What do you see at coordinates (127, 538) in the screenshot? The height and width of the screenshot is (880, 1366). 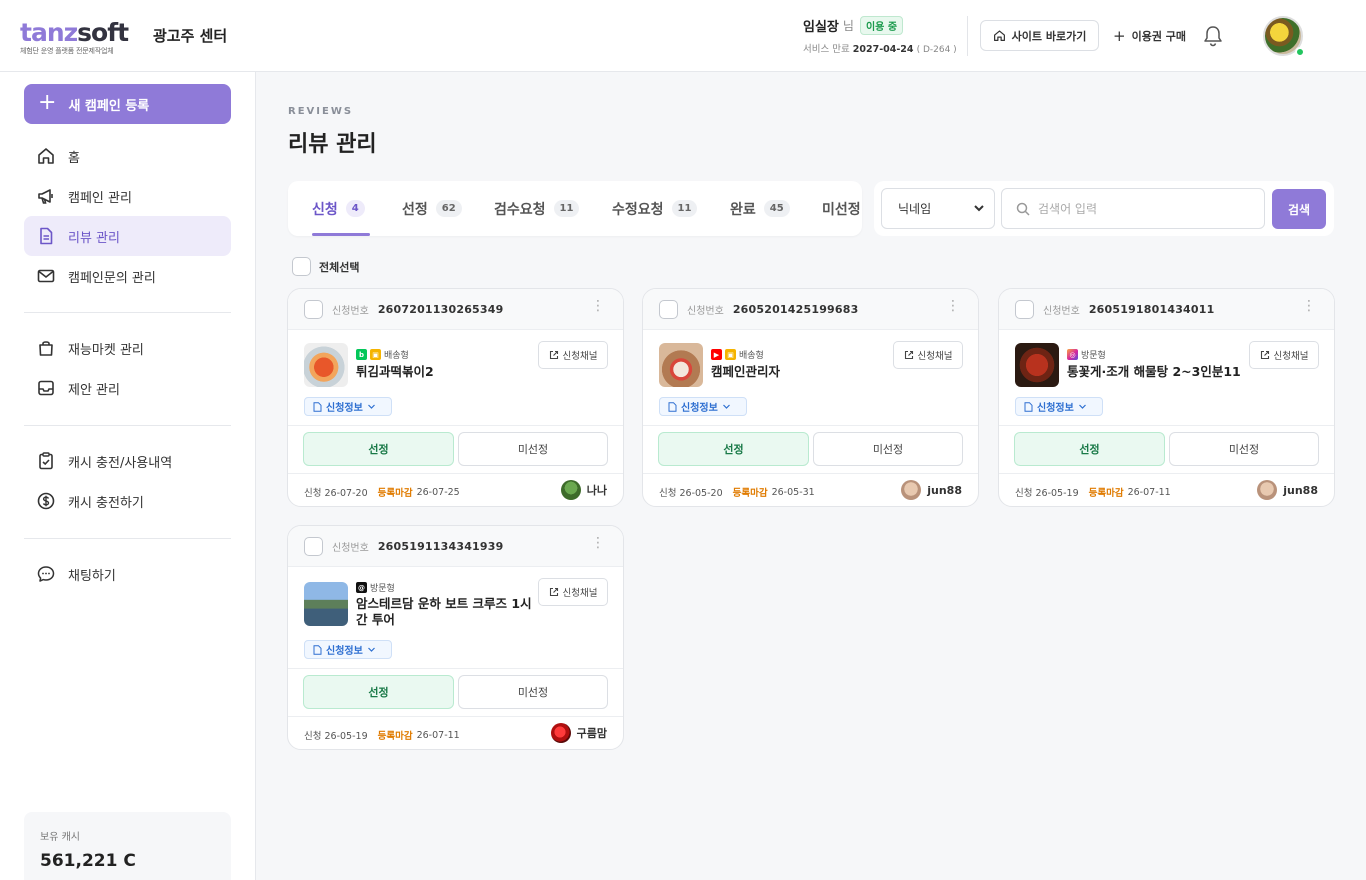 I see `sidebar-divider` at bounding box center [127, 538].